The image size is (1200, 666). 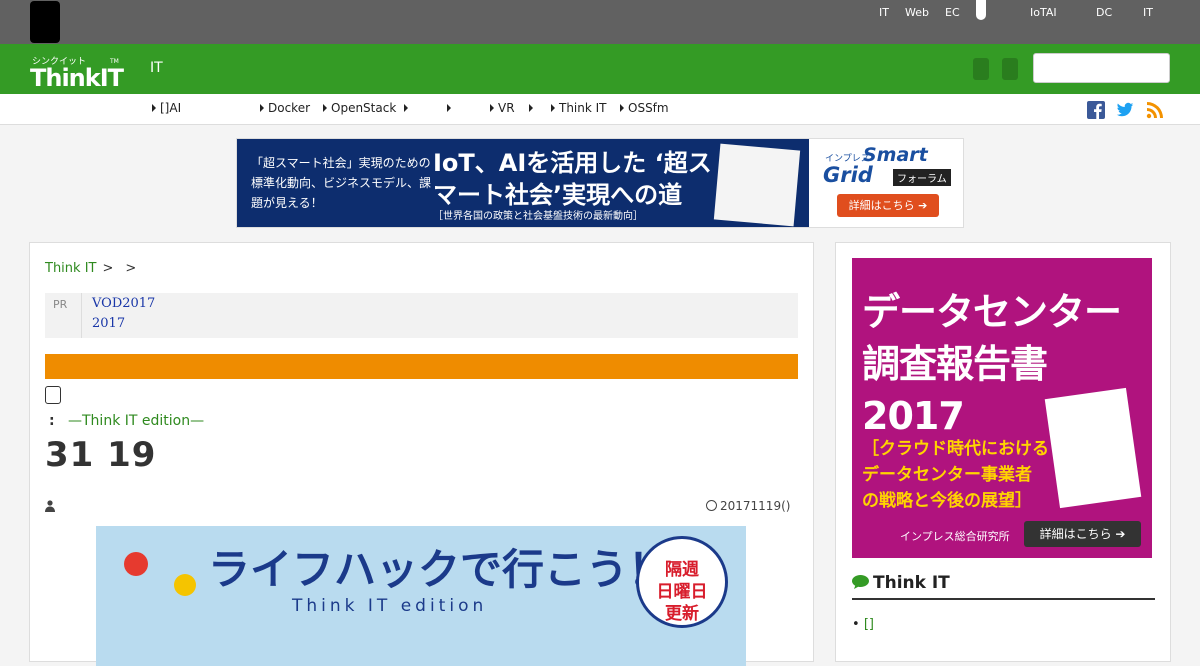 What do you see at coordinates (50, 506) in the screenshot?
I see `author-icon` at bounding box center [50, 506].